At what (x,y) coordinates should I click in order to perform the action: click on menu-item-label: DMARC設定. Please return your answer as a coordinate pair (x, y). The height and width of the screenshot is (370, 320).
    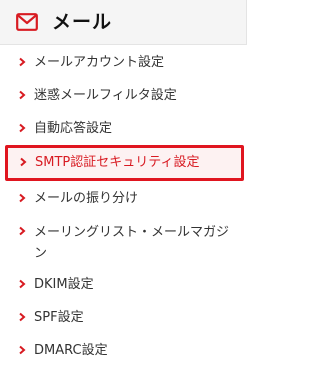
    Looking at the image, I should click on (71, 350).